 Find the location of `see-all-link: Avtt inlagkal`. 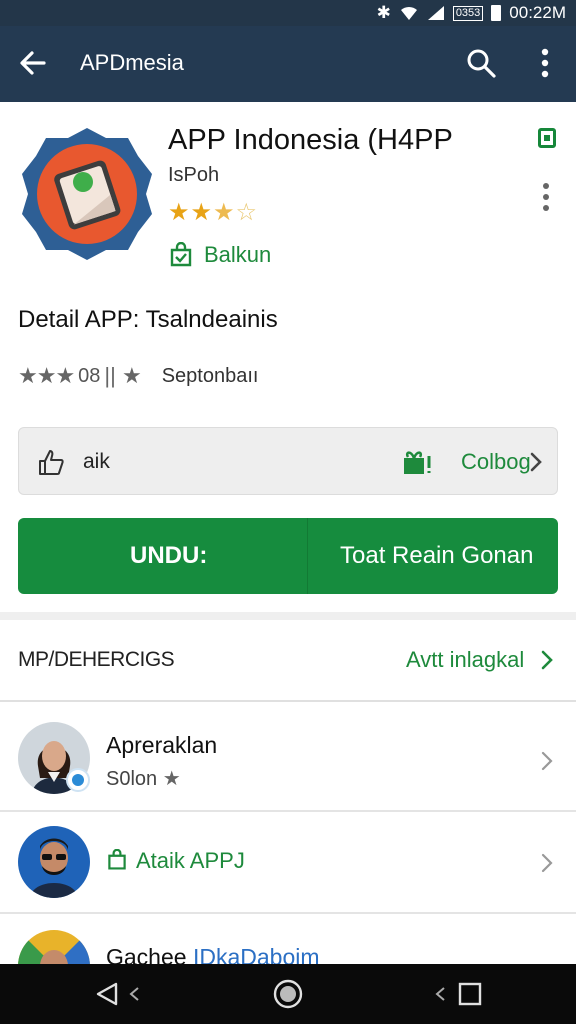

see-all-link: Avtt inlagkal is located at coordinates (465, 660).